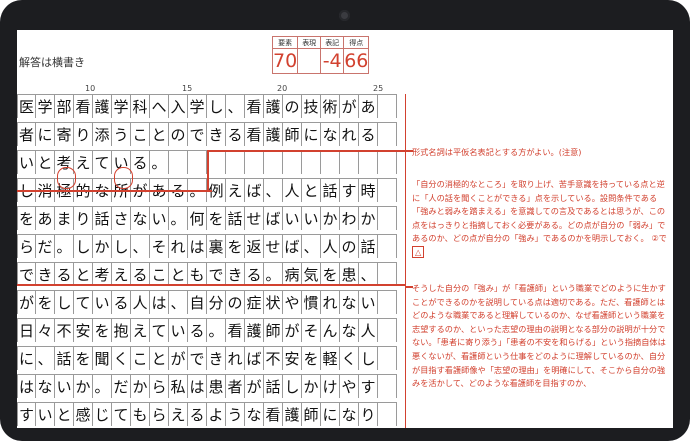 The image size is (690, 441). What do you see at coordinates (292, 274) in the screenshot?
I see `manuscript-cell: 病` at bounding box center [292, 274].